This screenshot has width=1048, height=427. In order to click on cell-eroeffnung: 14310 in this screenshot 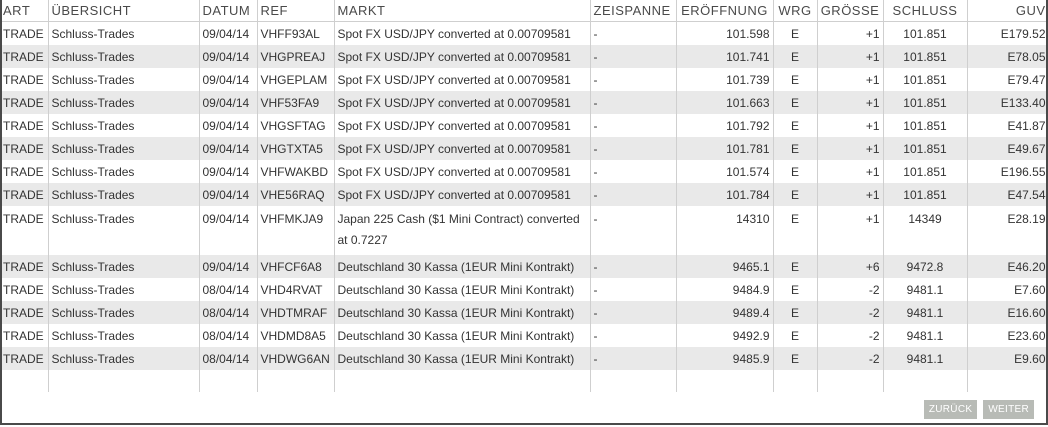, I will do `click(725, 230)`.